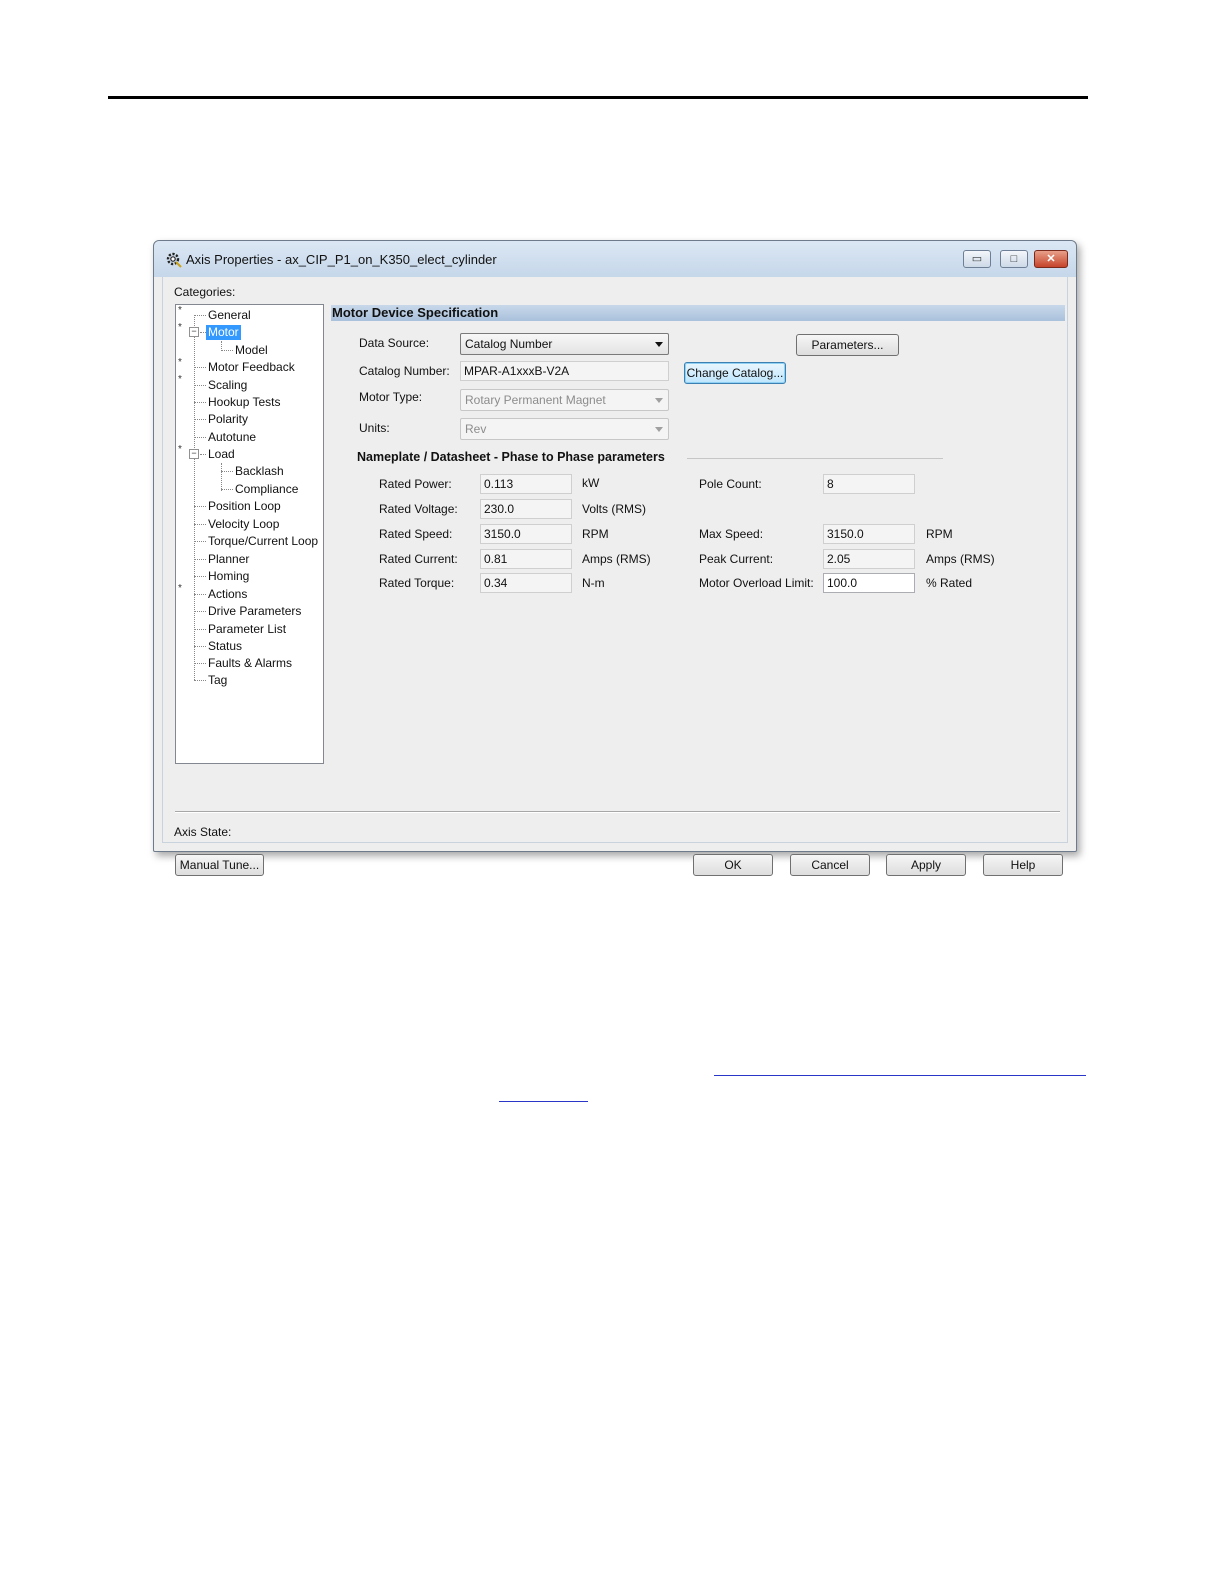  Describe the element at coordinates (244, 506) in the screenshot. I see `tree-item-position-loop: Position Loop` at that location.